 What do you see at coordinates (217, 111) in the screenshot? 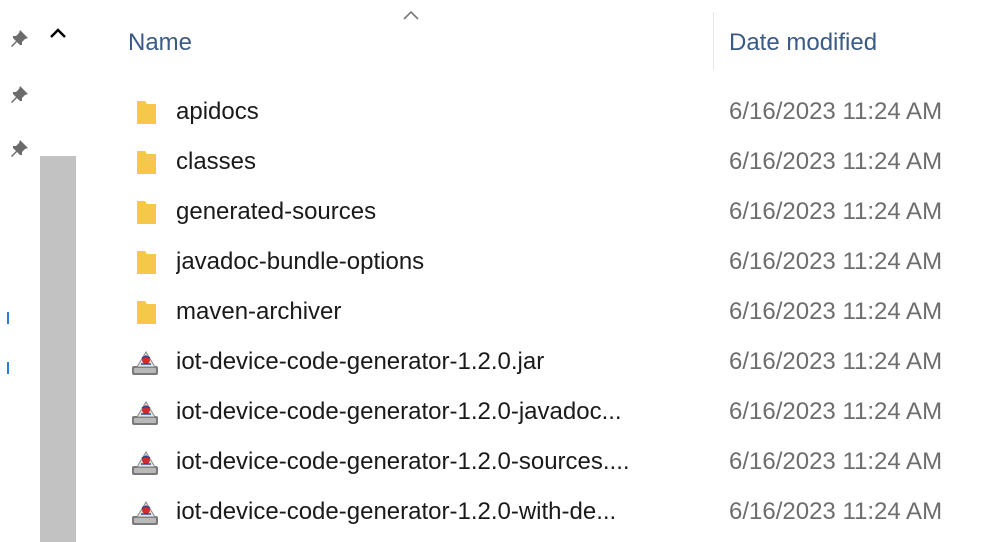
I see `file-name: apidocs` at bounding box center [217, 111].